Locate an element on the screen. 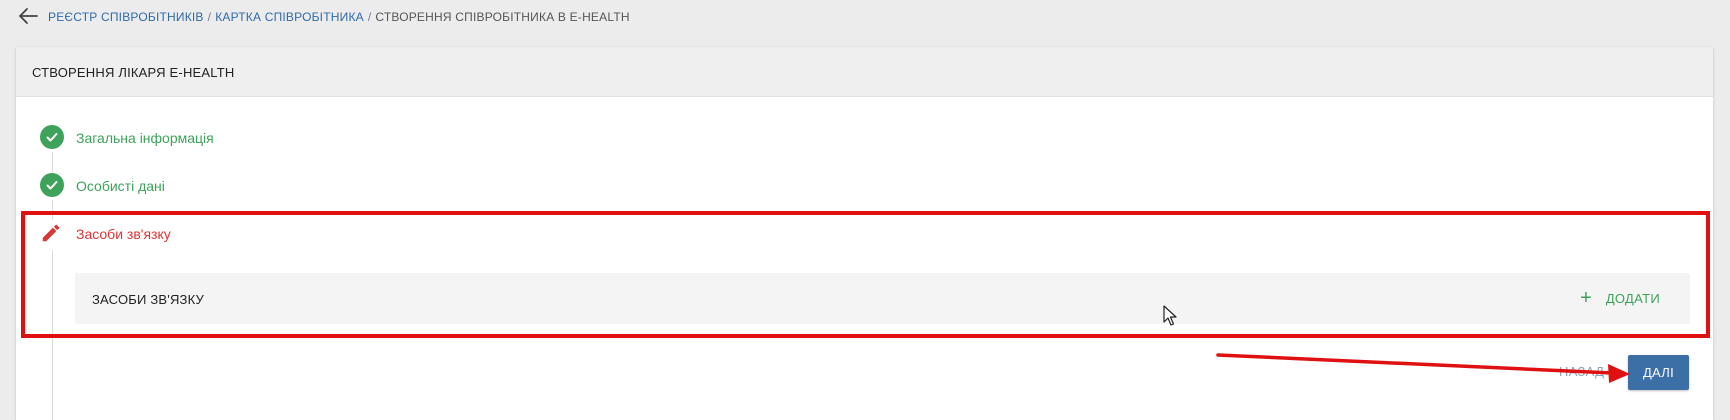  contacts-section-title: ЗАСОБИ ЗВ'ЯЗКУ is located at coordinates (148, 299).